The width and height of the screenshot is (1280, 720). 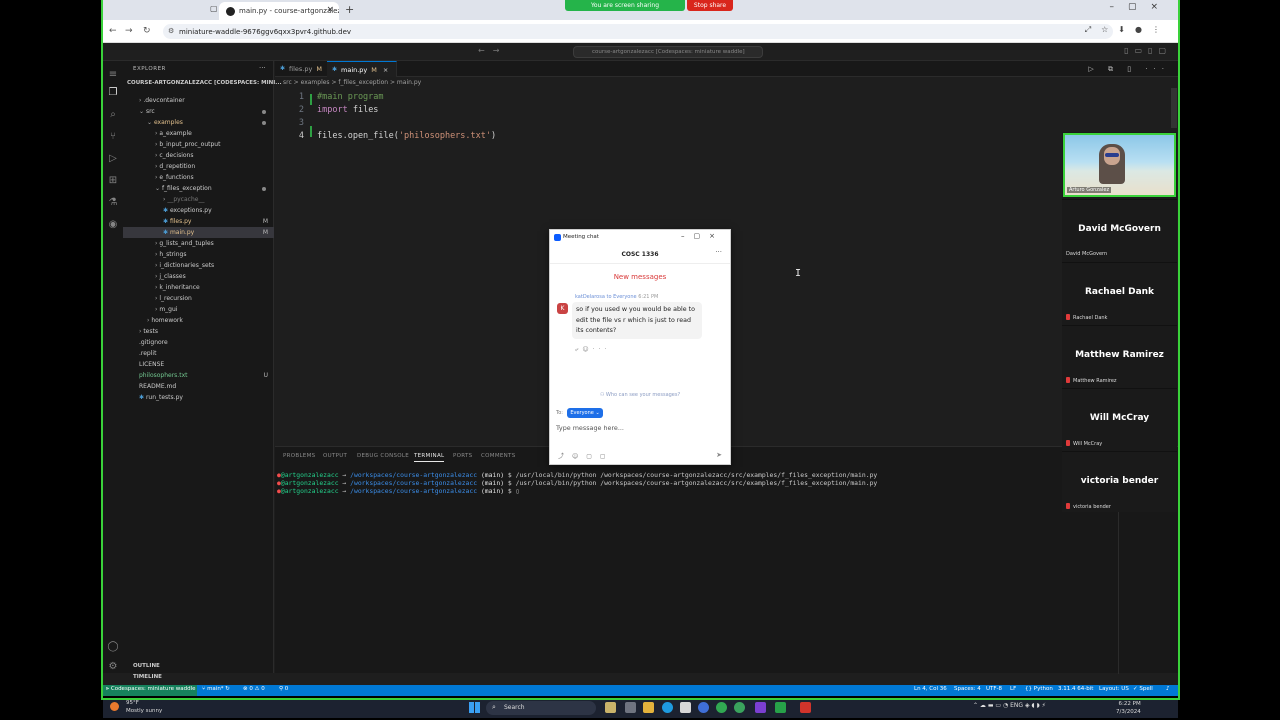 I want to click on clock: 6:22 PM 7/3/2024, so click(x=1128, y=708).